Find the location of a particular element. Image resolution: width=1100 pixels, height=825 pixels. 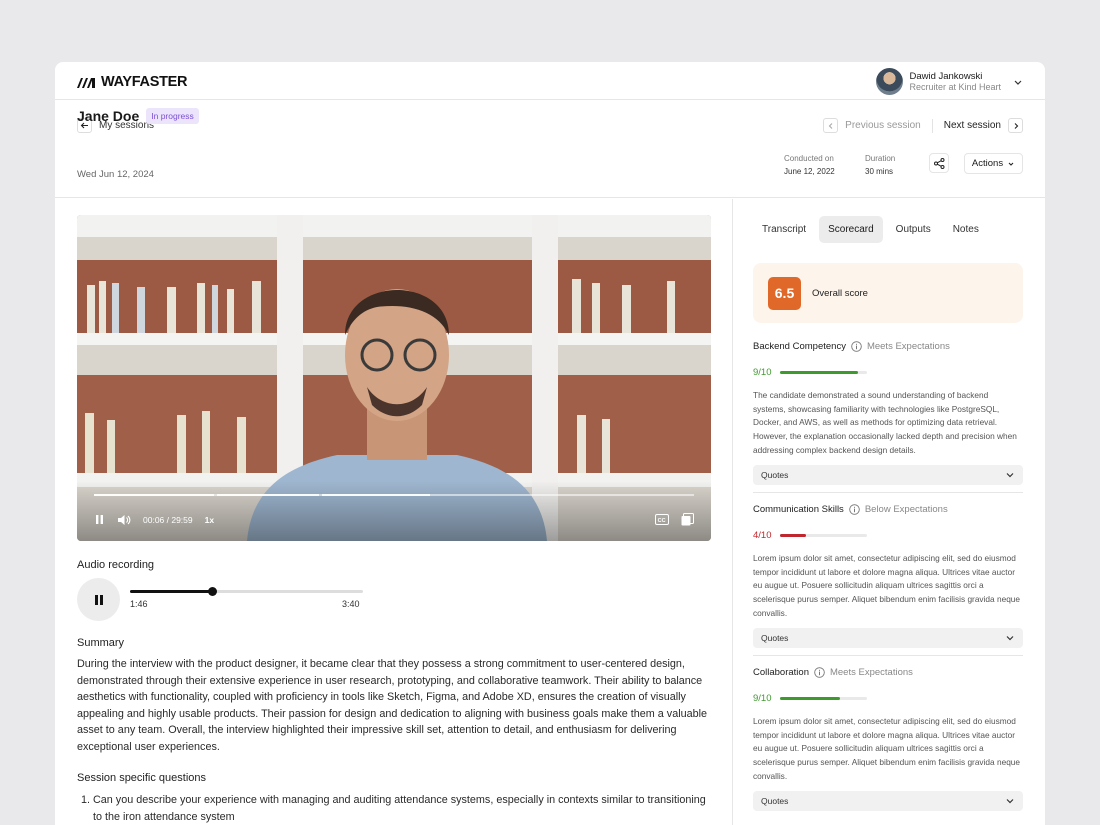

captions-icon: CC is located at coordinates (662, 519).